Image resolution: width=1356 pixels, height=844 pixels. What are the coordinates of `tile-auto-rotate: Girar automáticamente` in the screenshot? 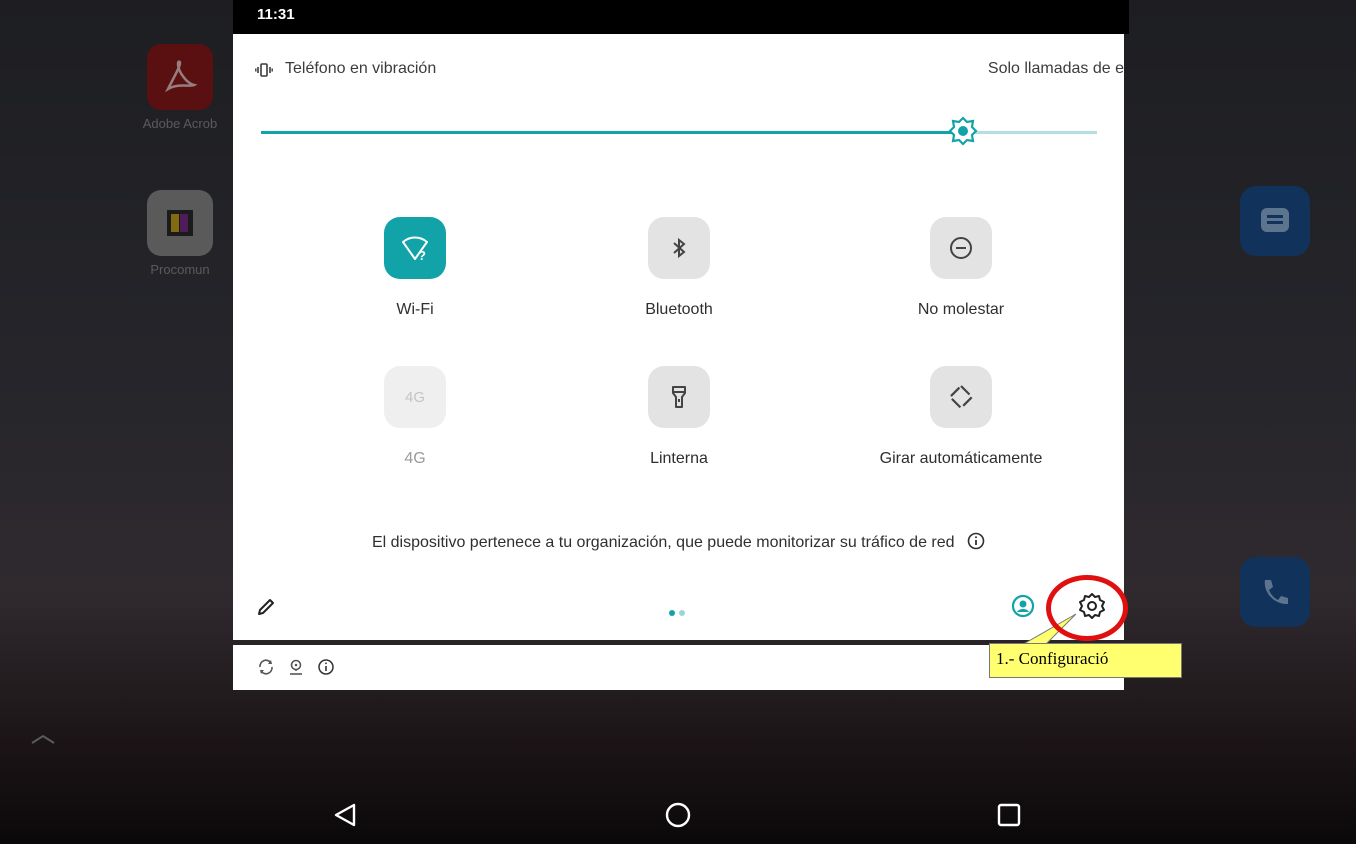 It's located at (961, 417).